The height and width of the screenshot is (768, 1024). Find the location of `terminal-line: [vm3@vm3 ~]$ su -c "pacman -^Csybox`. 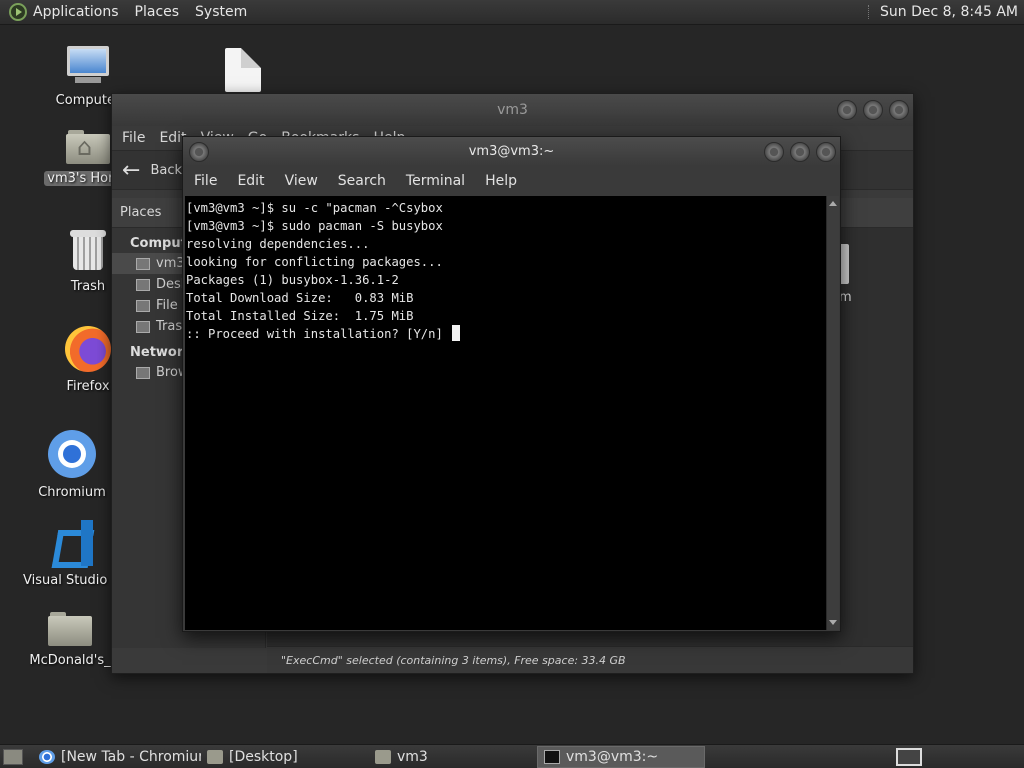

terminal-line: [vm3@vm3 ~]$ su -c "pacman -^Csybox is located at coordinates (314, 208).